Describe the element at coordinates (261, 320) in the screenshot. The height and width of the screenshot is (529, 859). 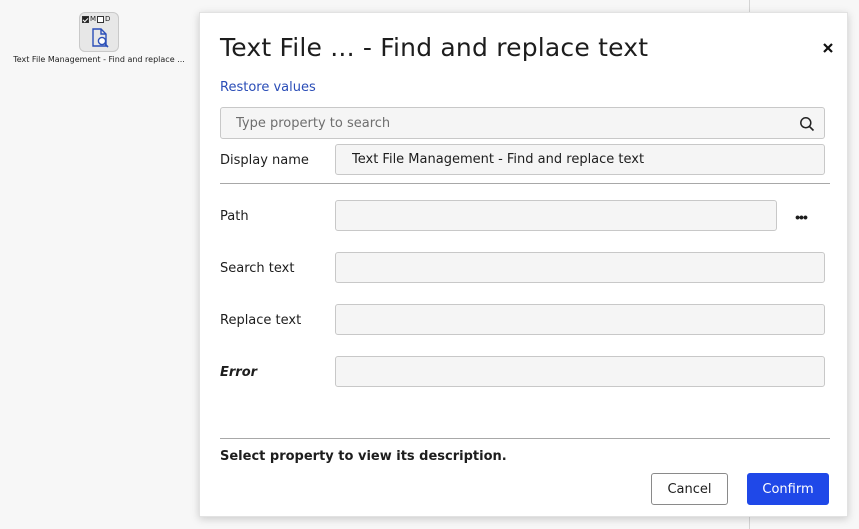
I see `replace-text-label: Replace text` at that location.